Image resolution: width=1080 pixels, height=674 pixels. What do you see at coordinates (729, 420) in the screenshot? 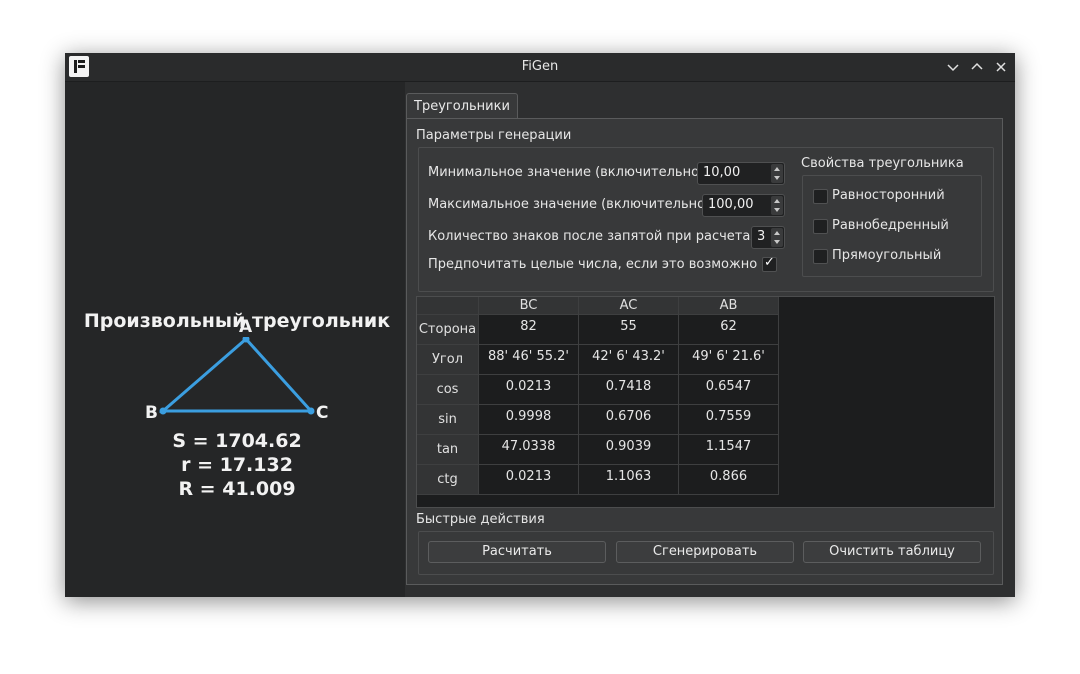
I see `table-cell: 0.7559` at bounding box center [729, 420].